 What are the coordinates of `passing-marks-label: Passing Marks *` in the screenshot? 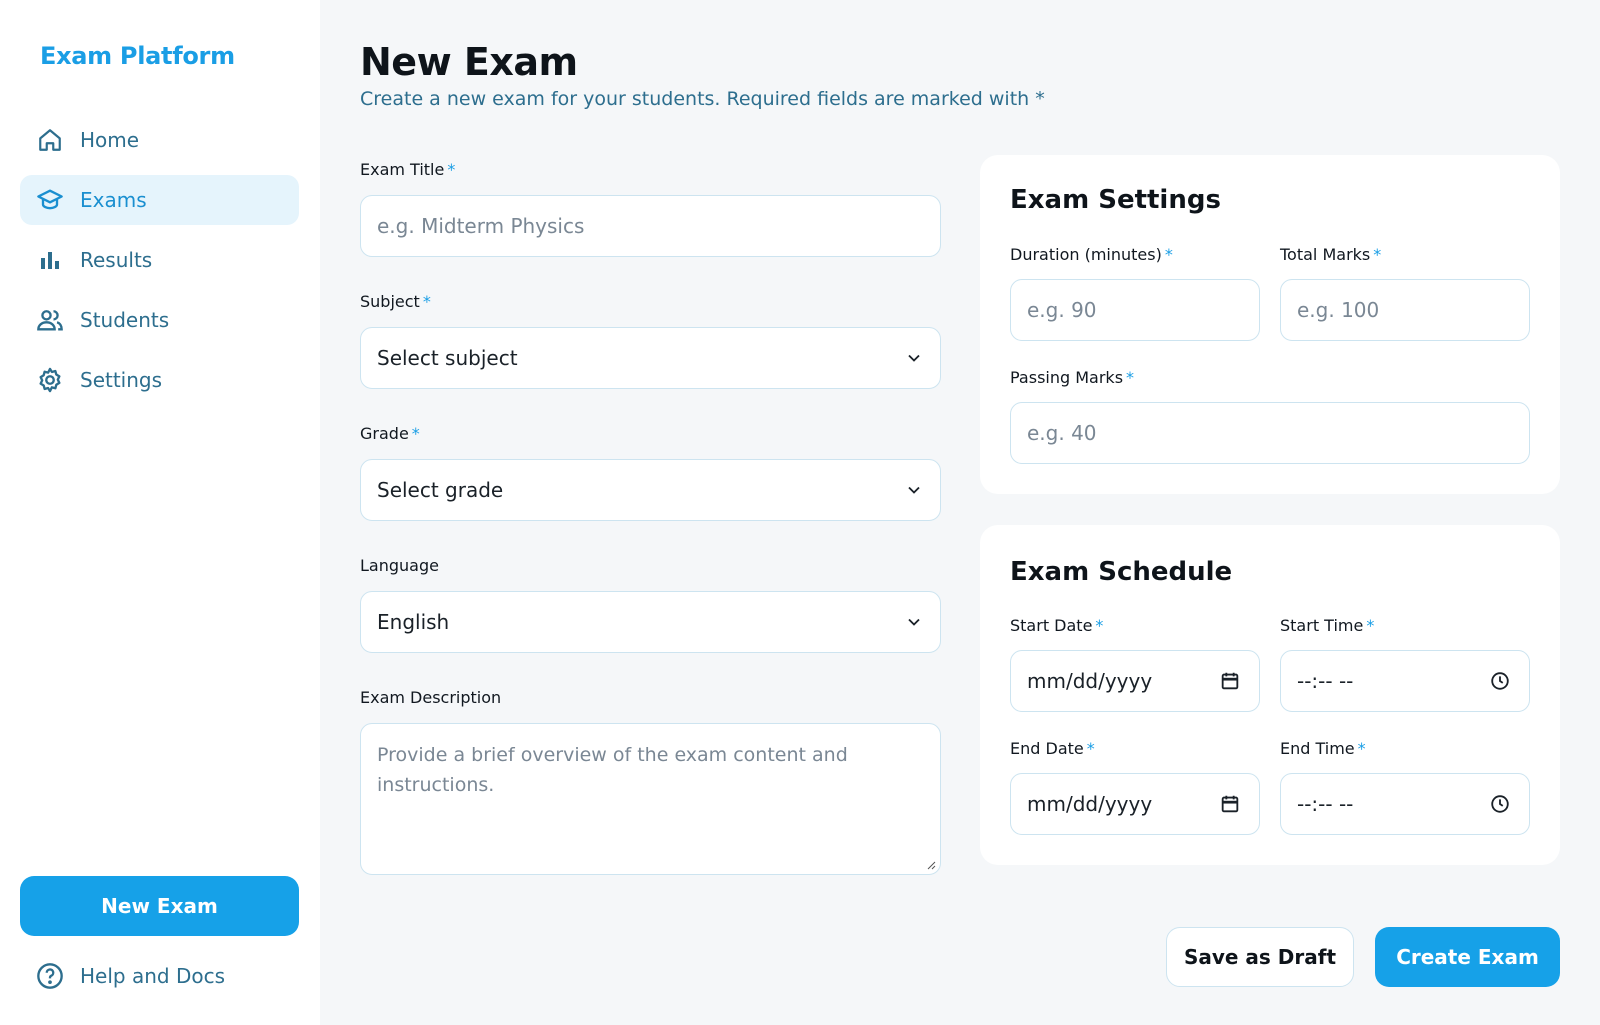 It's located at (1072, 377).